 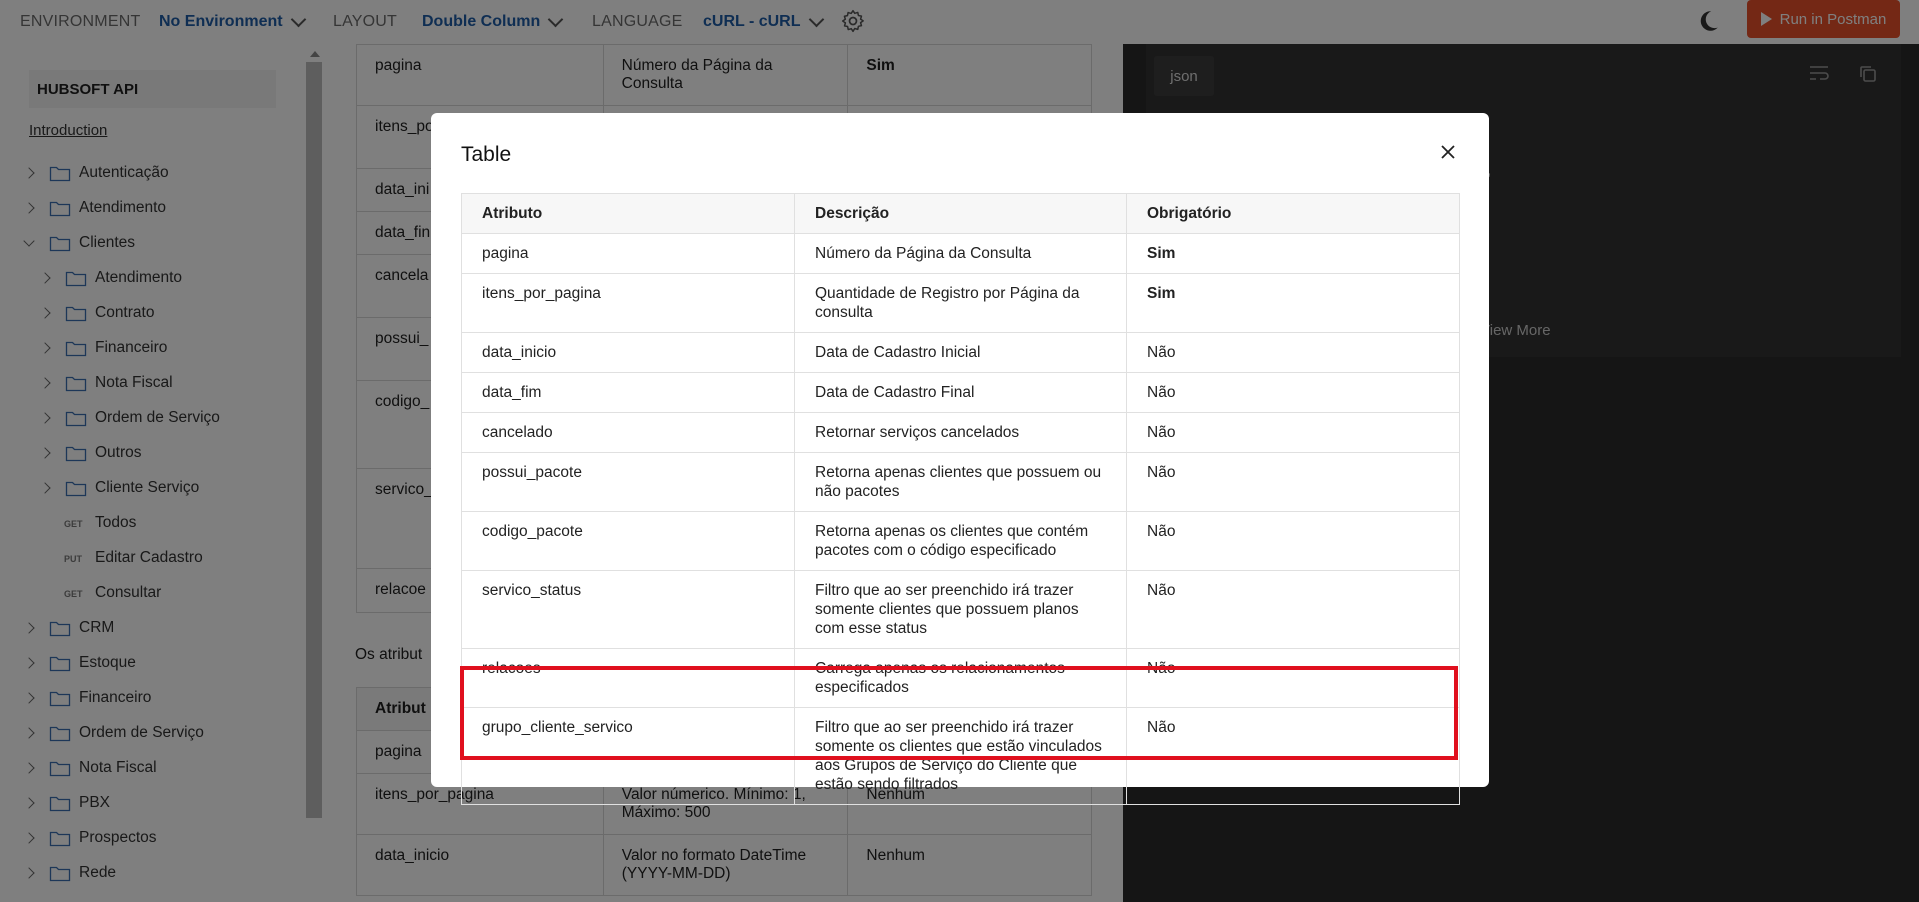 What do you see at coordinates (486, 154) in the screenshot?
I see `modal-title: Table` at bounding box center [486, 154].